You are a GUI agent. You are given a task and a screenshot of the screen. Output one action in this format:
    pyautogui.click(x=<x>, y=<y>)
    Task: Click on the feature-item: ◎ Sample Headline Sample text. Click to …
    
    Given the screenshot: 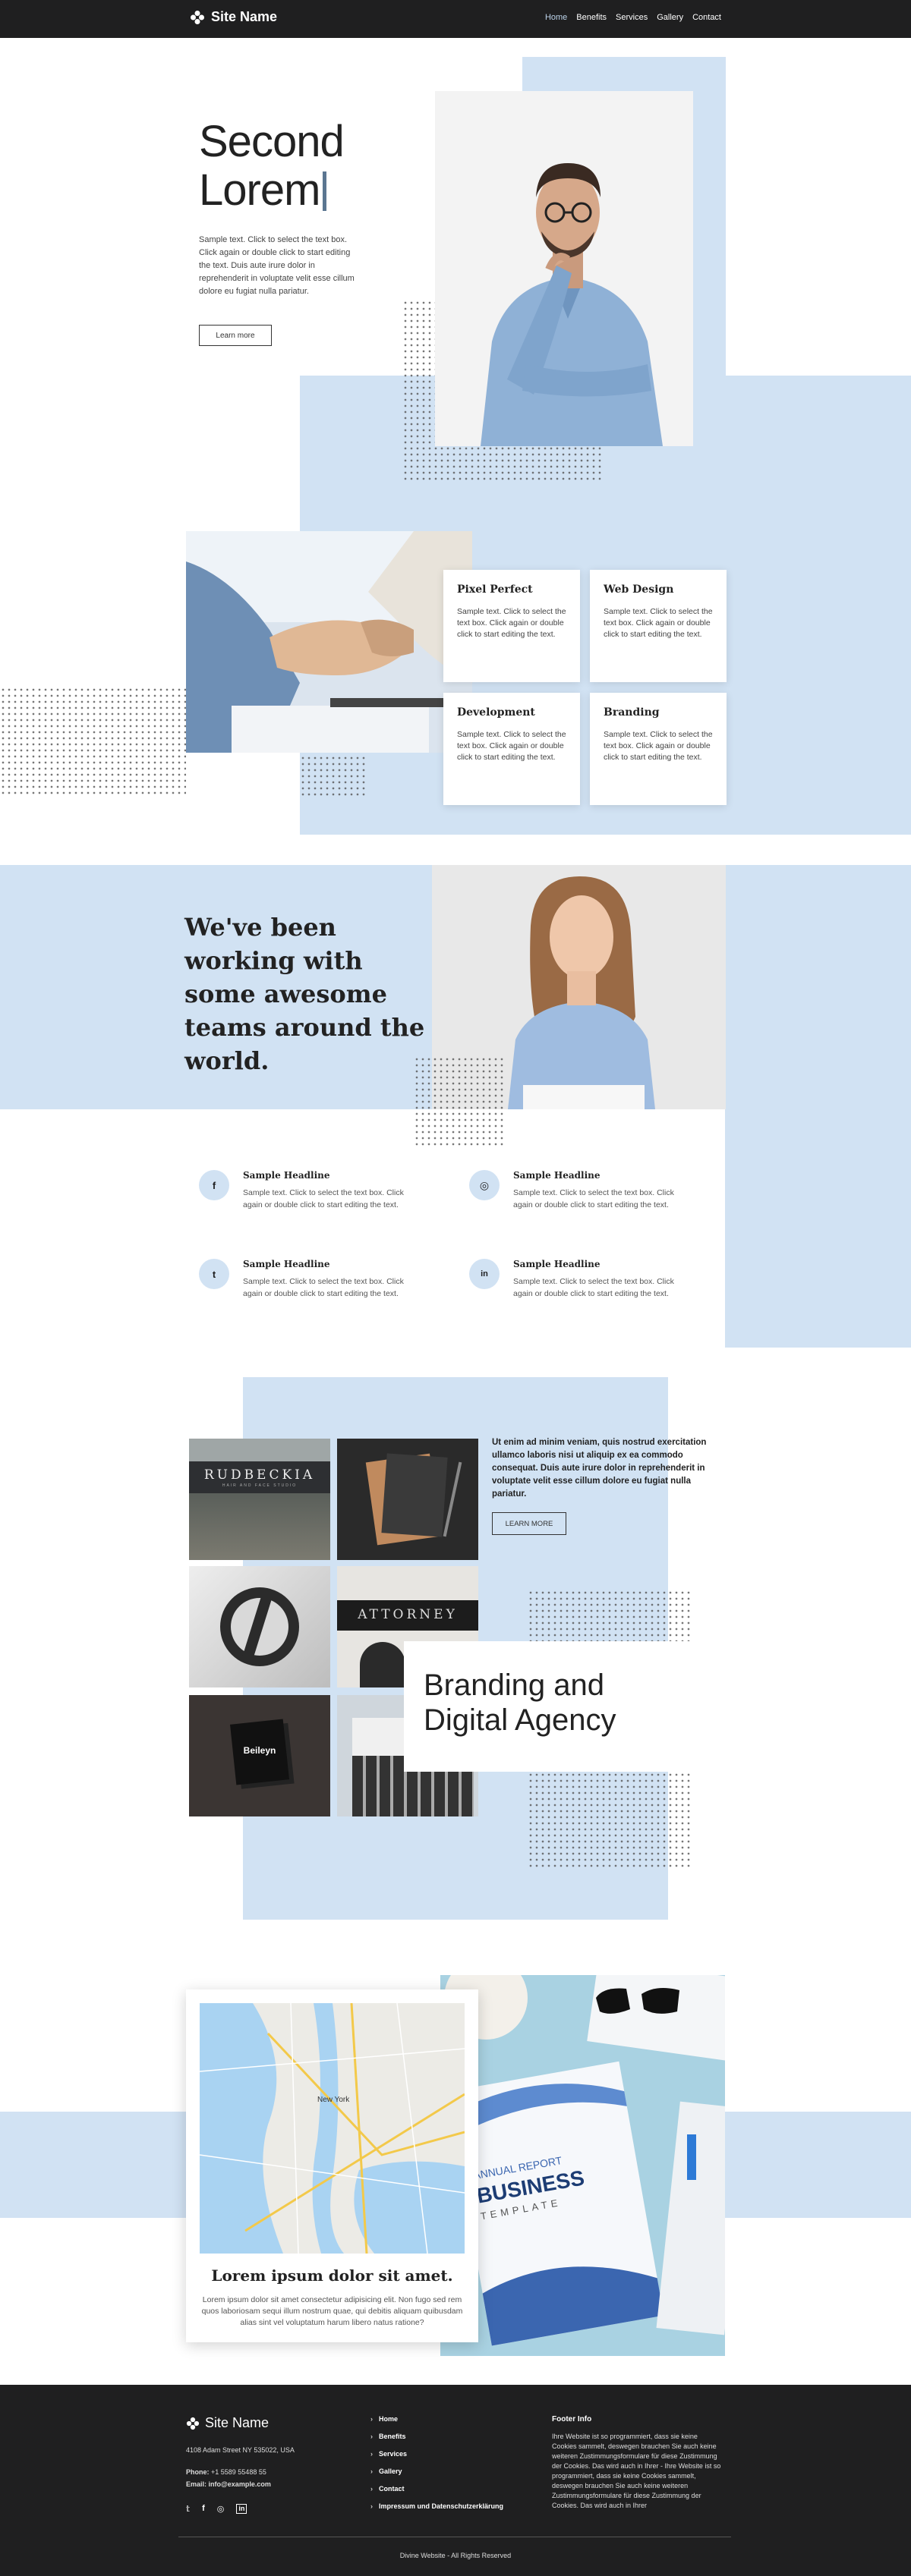 What is the action you would take?
    pyautogui.click(x=583, y=1189)
    